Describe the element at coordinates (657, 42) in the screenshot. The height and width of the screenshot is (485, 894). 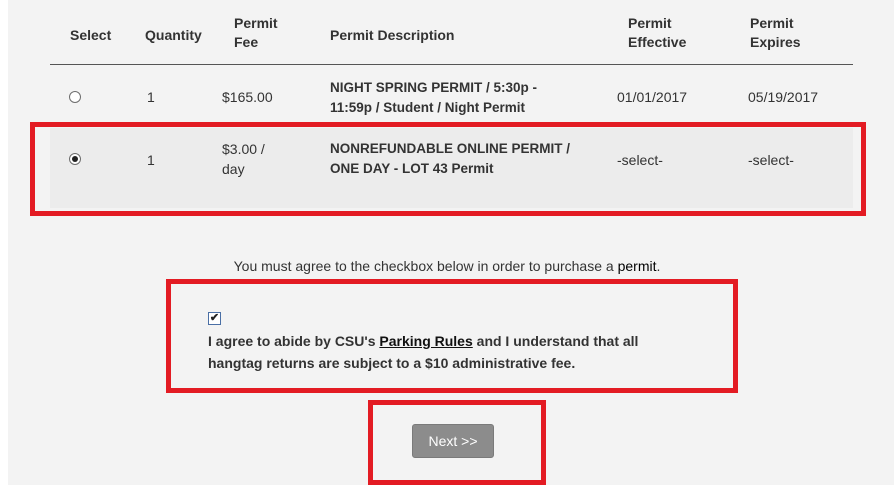
I see `header-effective-line2: Effective` at that location.